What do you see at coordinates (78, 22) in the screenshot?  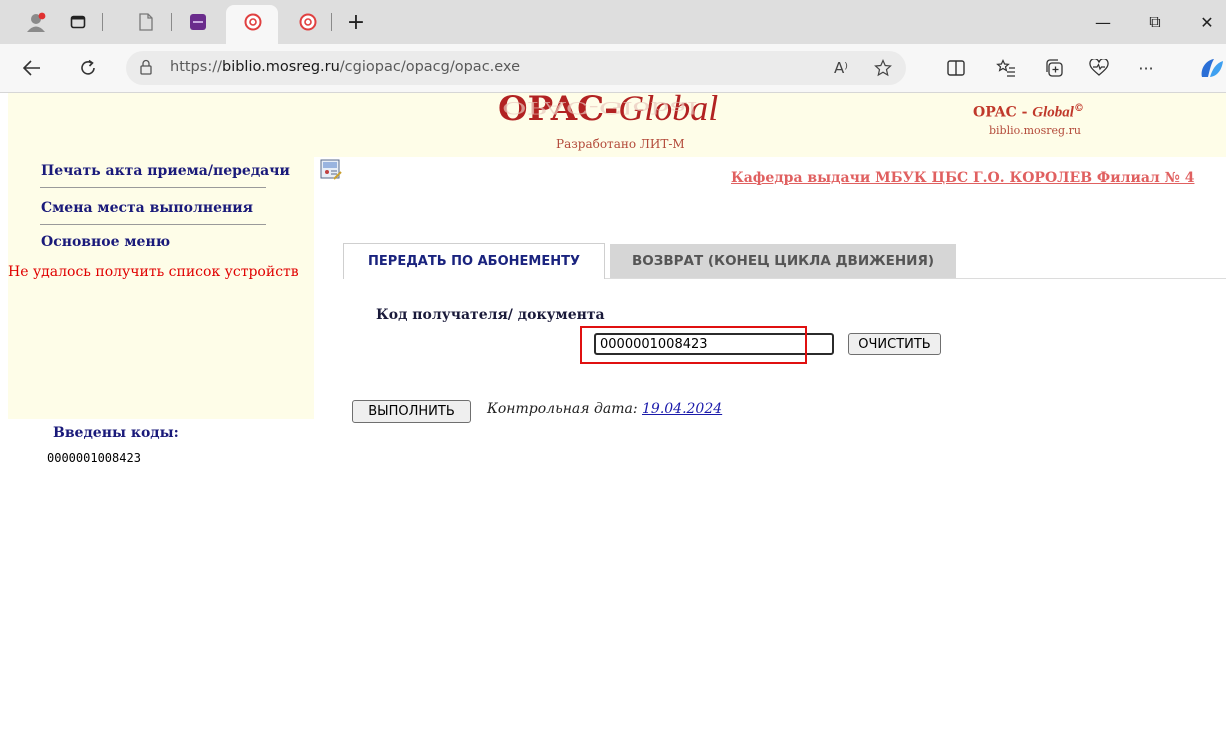 I see `tab-actions-icon` at bounding box center [78, 22].